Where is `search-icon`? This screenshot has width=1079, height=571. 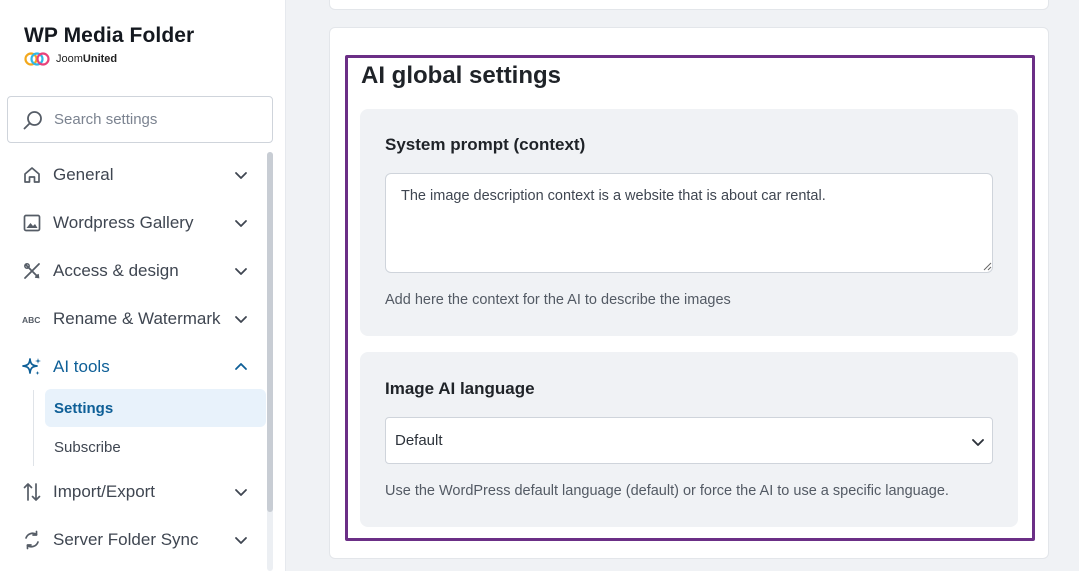 search-icon is located at coordinates (32, 119).